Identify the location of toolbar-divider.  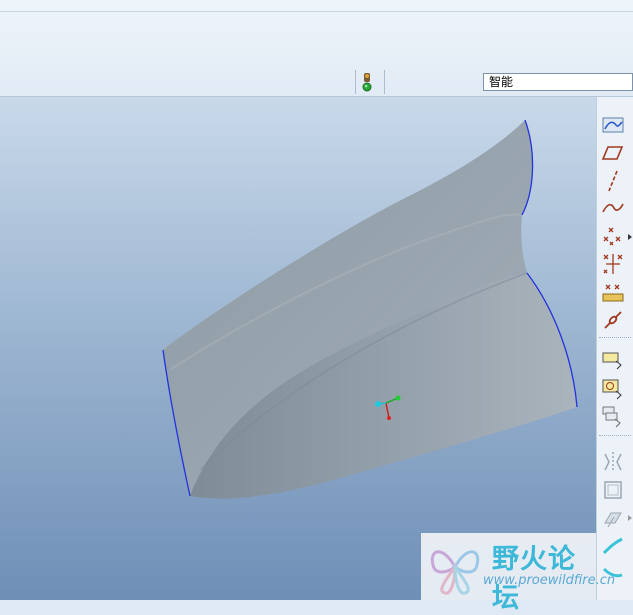
(316, 11).